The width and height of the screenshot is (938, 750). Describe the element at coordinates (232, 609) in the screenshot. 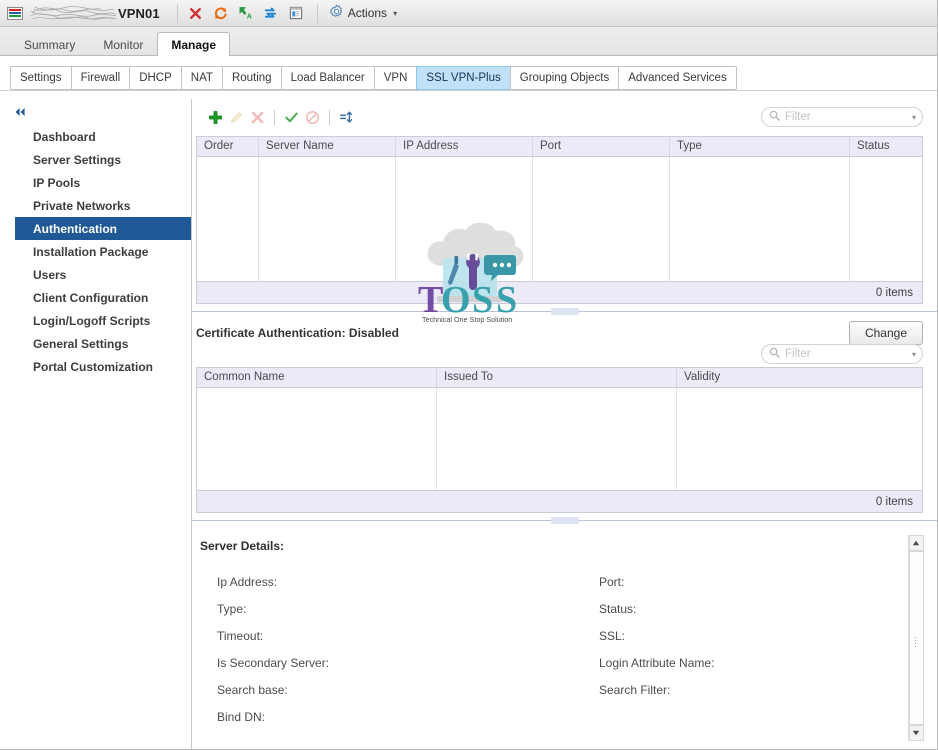

I see `field-label-type: Type:` at that location.